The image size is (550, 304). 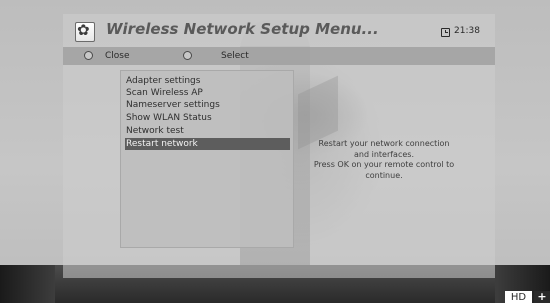 What do you see at coordinates (117, 56) in the screenshot?
I see `close-button: Close` at bounding box center [117, 56].